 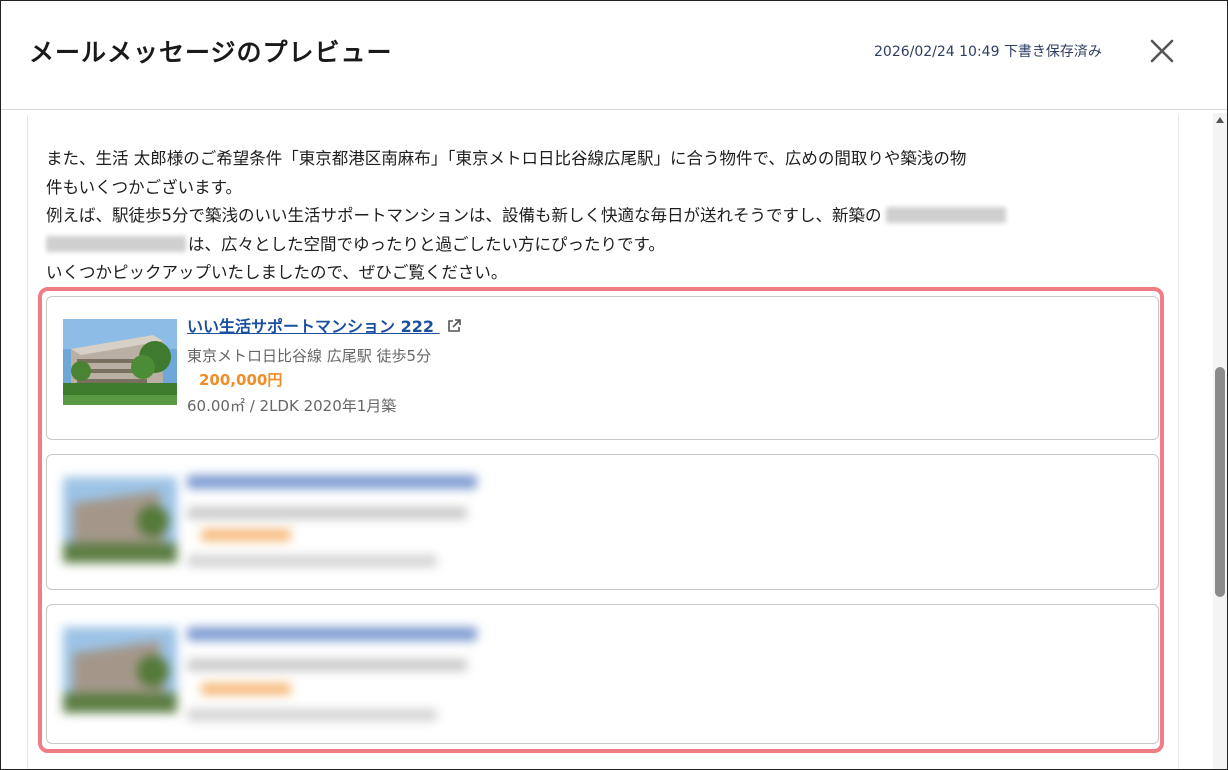 I want to click on close-icon, so click(x=1162, y=51).